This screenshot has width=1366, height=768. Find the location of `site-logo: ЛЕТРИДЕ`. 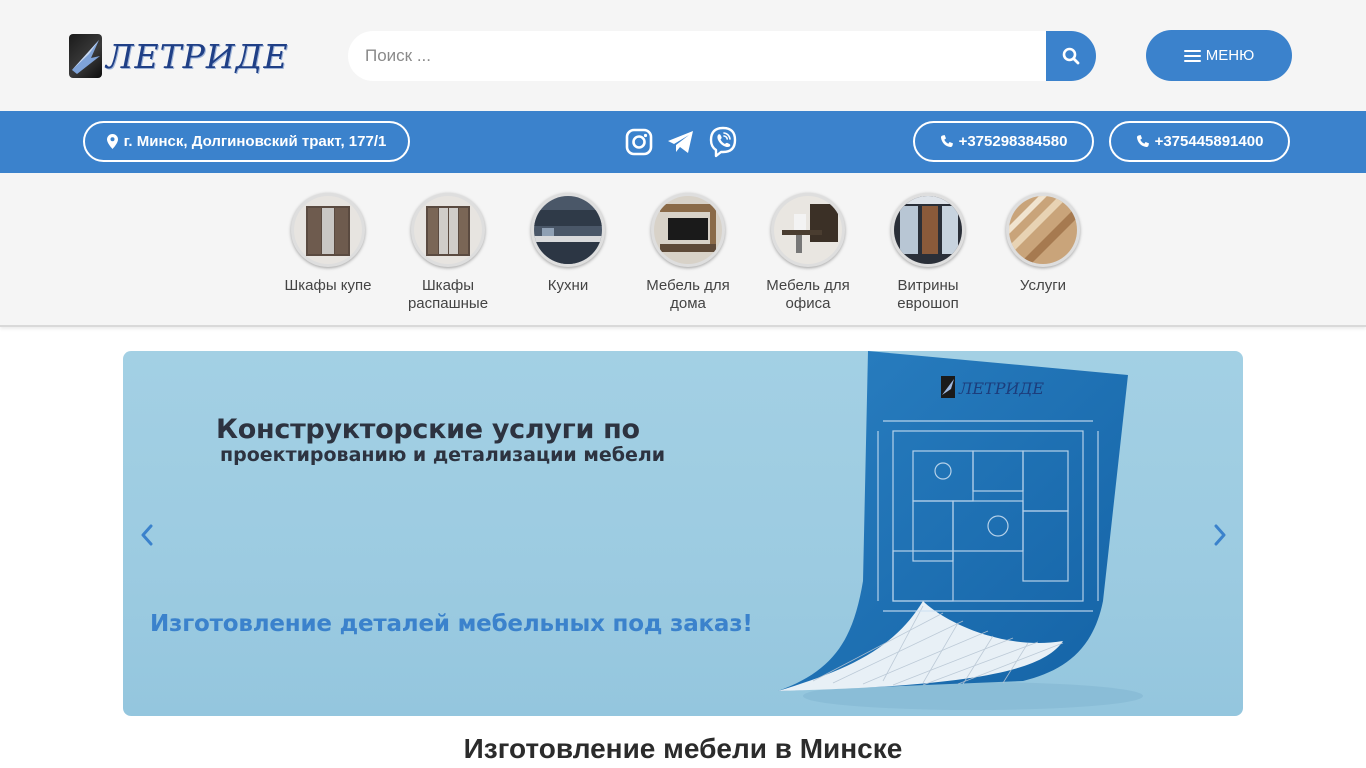

site-logo: ЛЕТРИДЕ is located at coordinates (189, 56).